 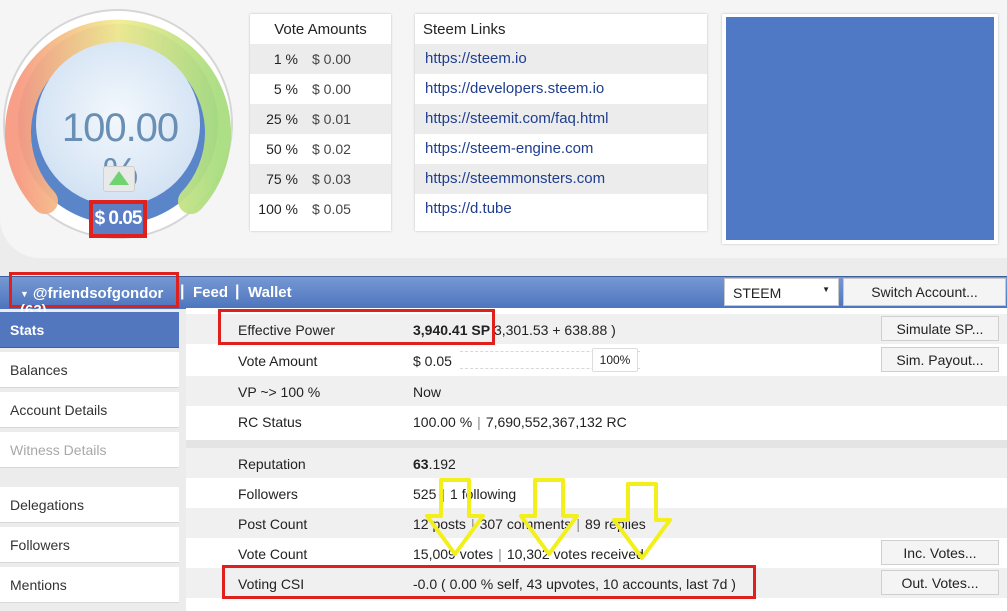 I want to click on steem-link: https://d.tube, so click(x=468, y=208).